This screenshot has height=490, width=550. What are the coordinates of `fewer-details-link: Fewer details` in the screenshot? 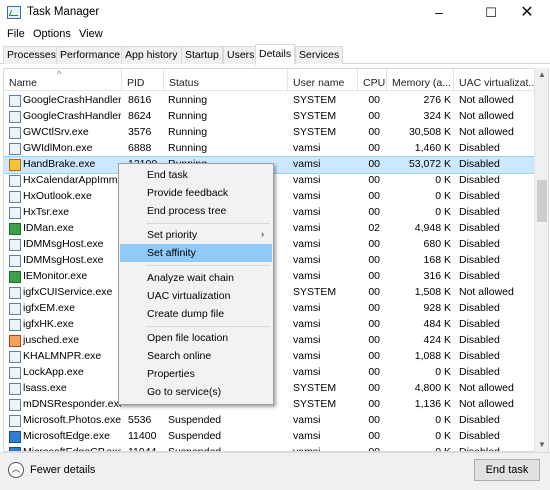 It's located at (62, 470).